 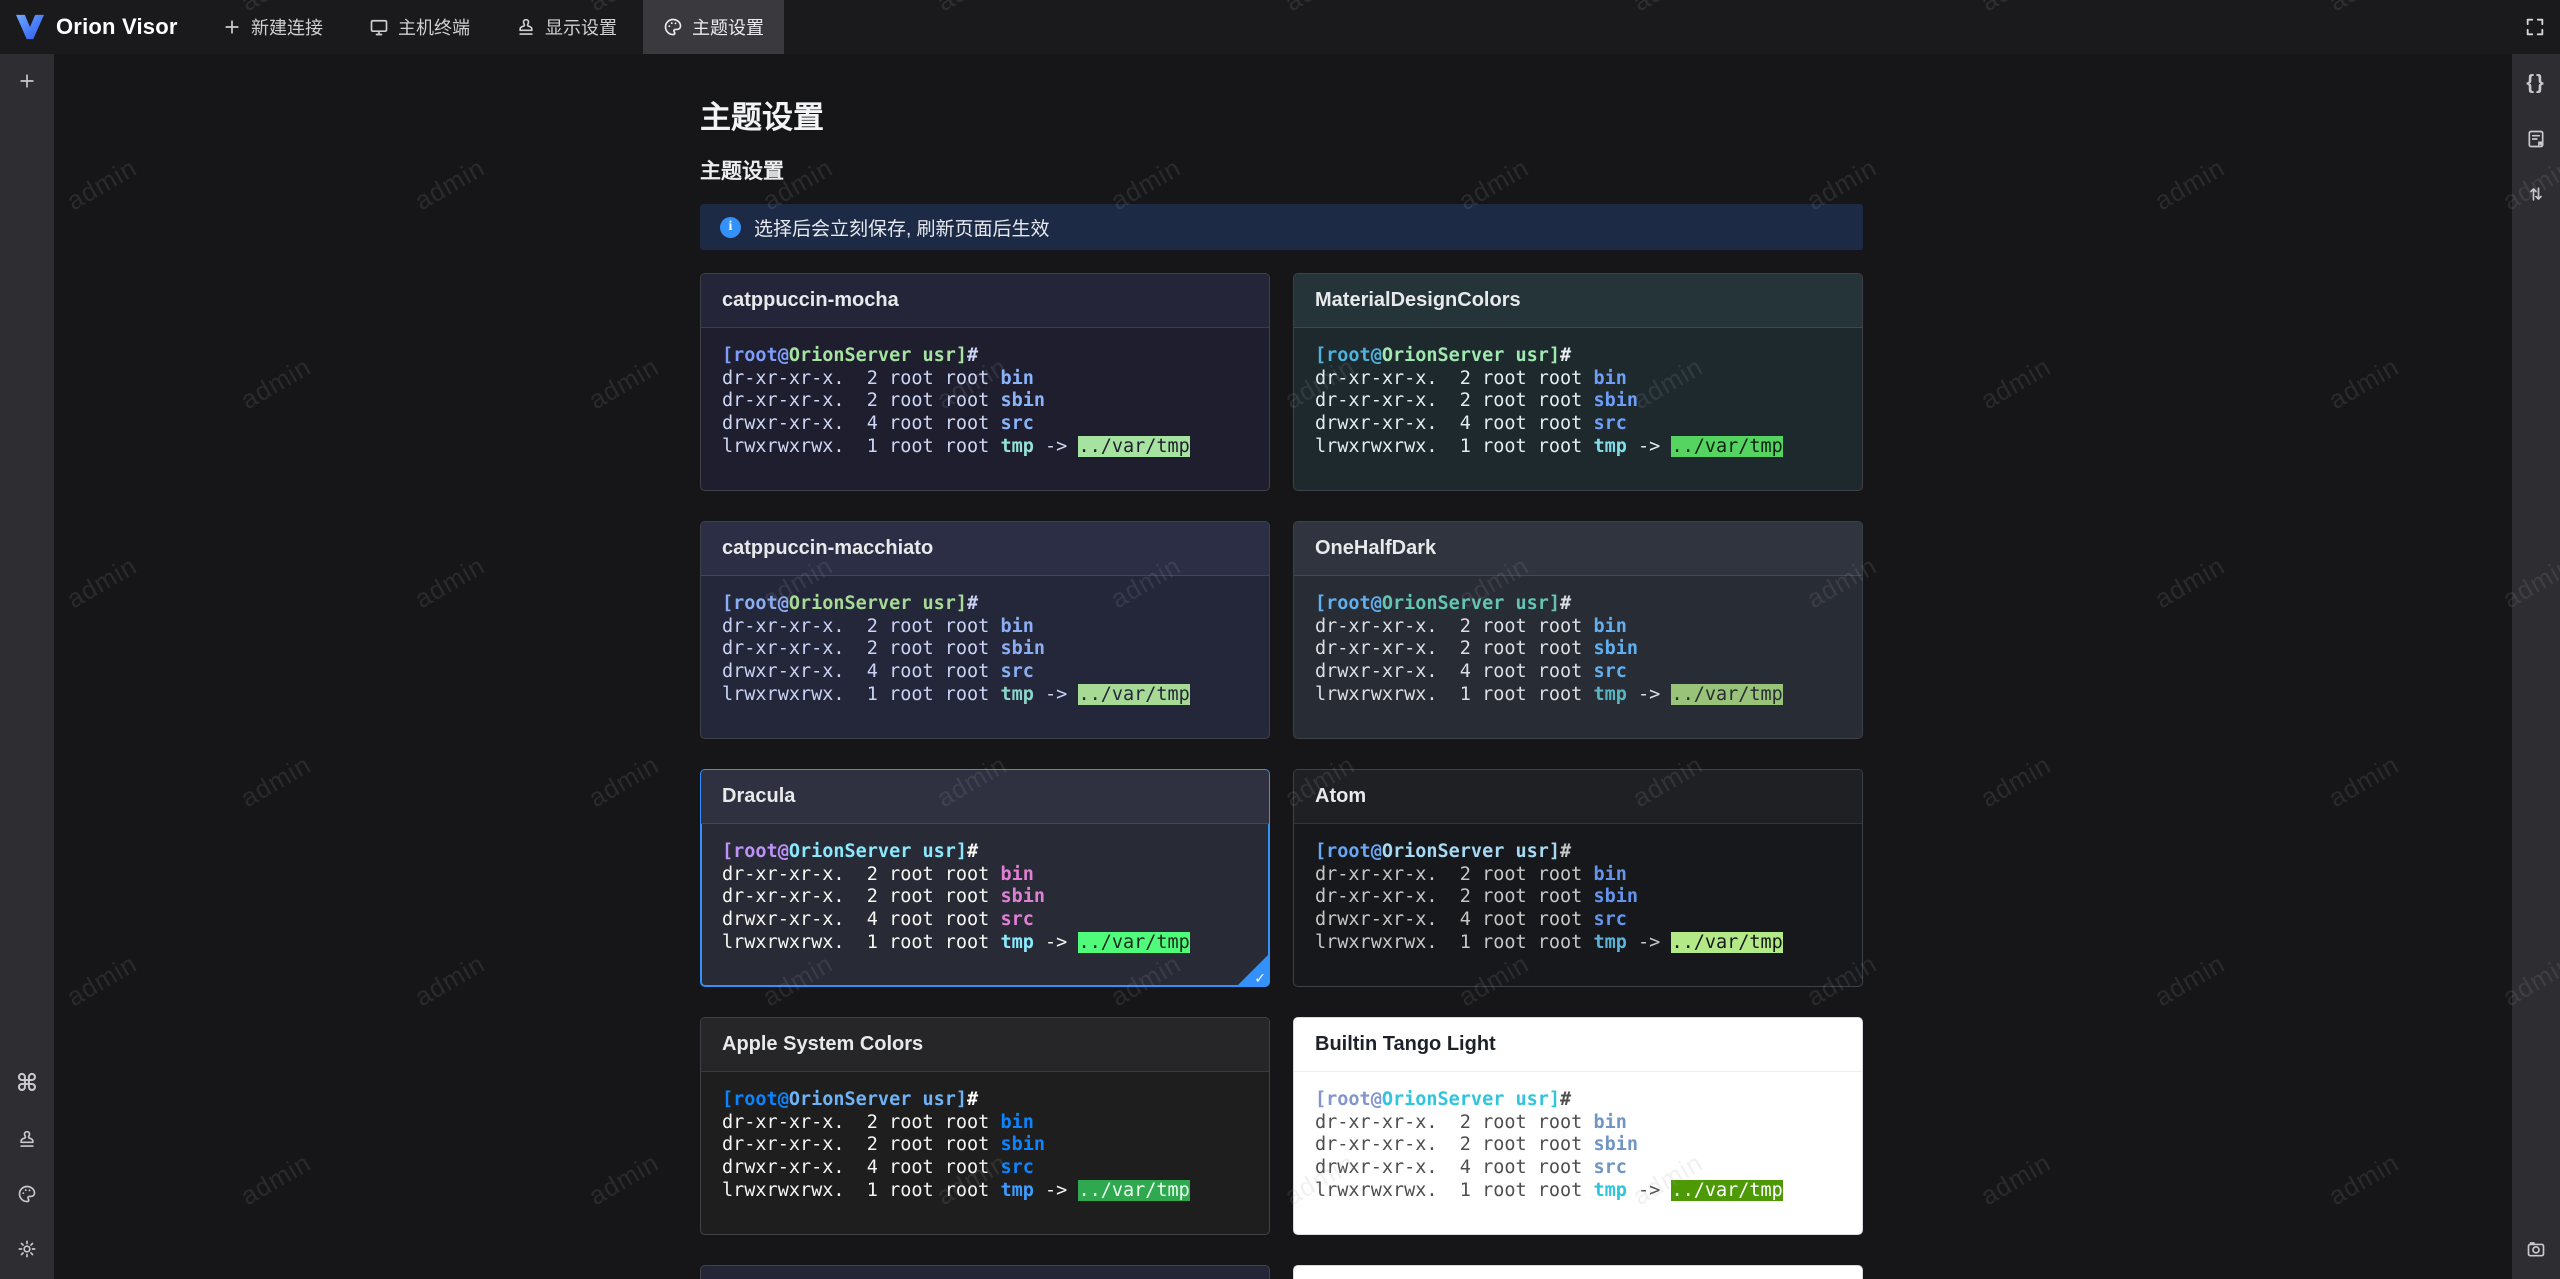 What do you see at coordinates (1260, 978) in the screenshot?
I see `check-icon: ✓` at bounding box center [1260, 978].